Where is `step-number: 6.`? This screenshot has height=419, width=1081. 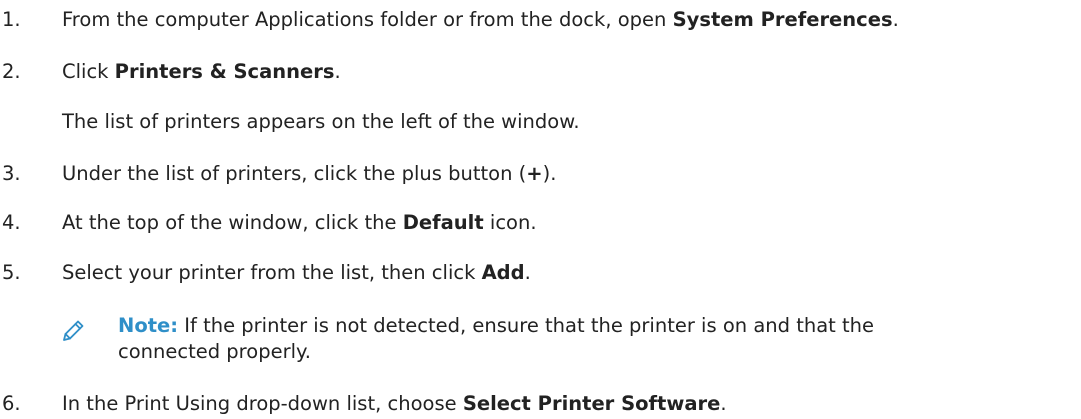
step-number: 6. is located at coordinates (11, 403).